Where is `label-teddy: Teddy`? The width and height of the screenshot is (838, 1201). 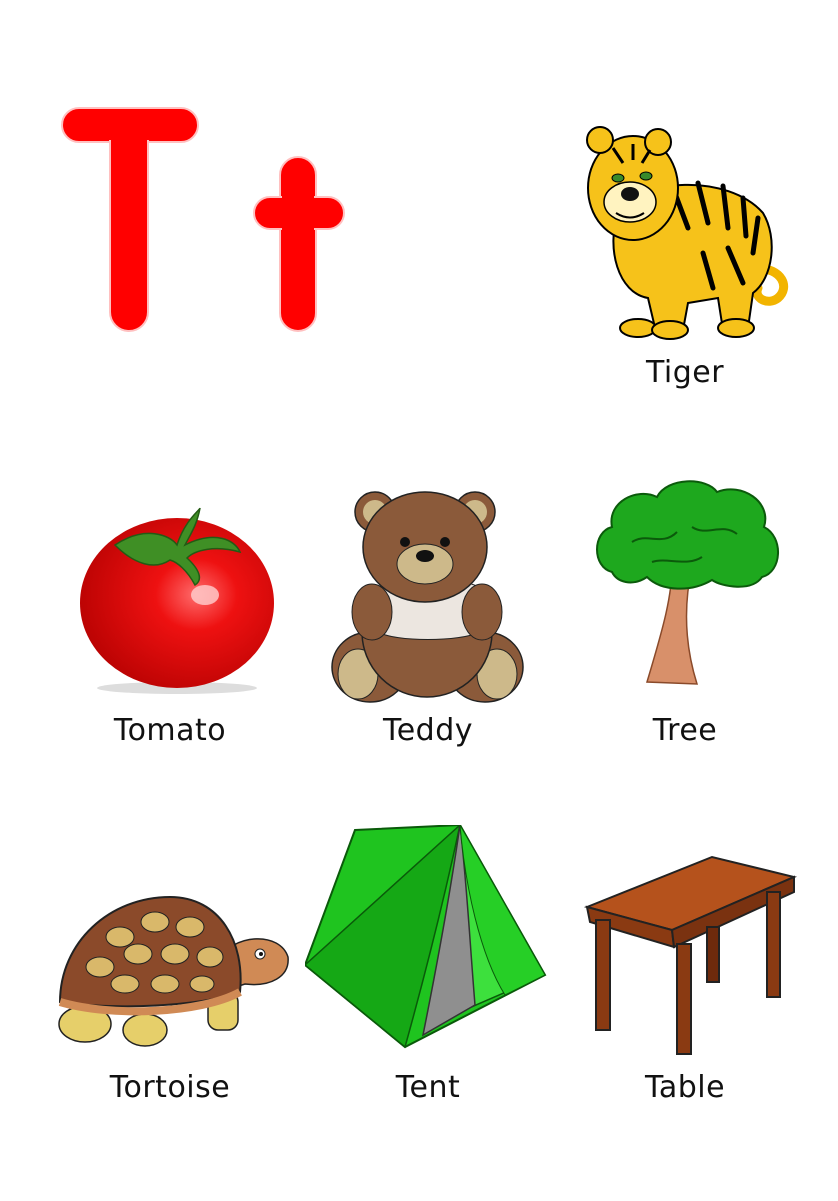 label-teddy: Teddy is located at coordinates (428, 730).